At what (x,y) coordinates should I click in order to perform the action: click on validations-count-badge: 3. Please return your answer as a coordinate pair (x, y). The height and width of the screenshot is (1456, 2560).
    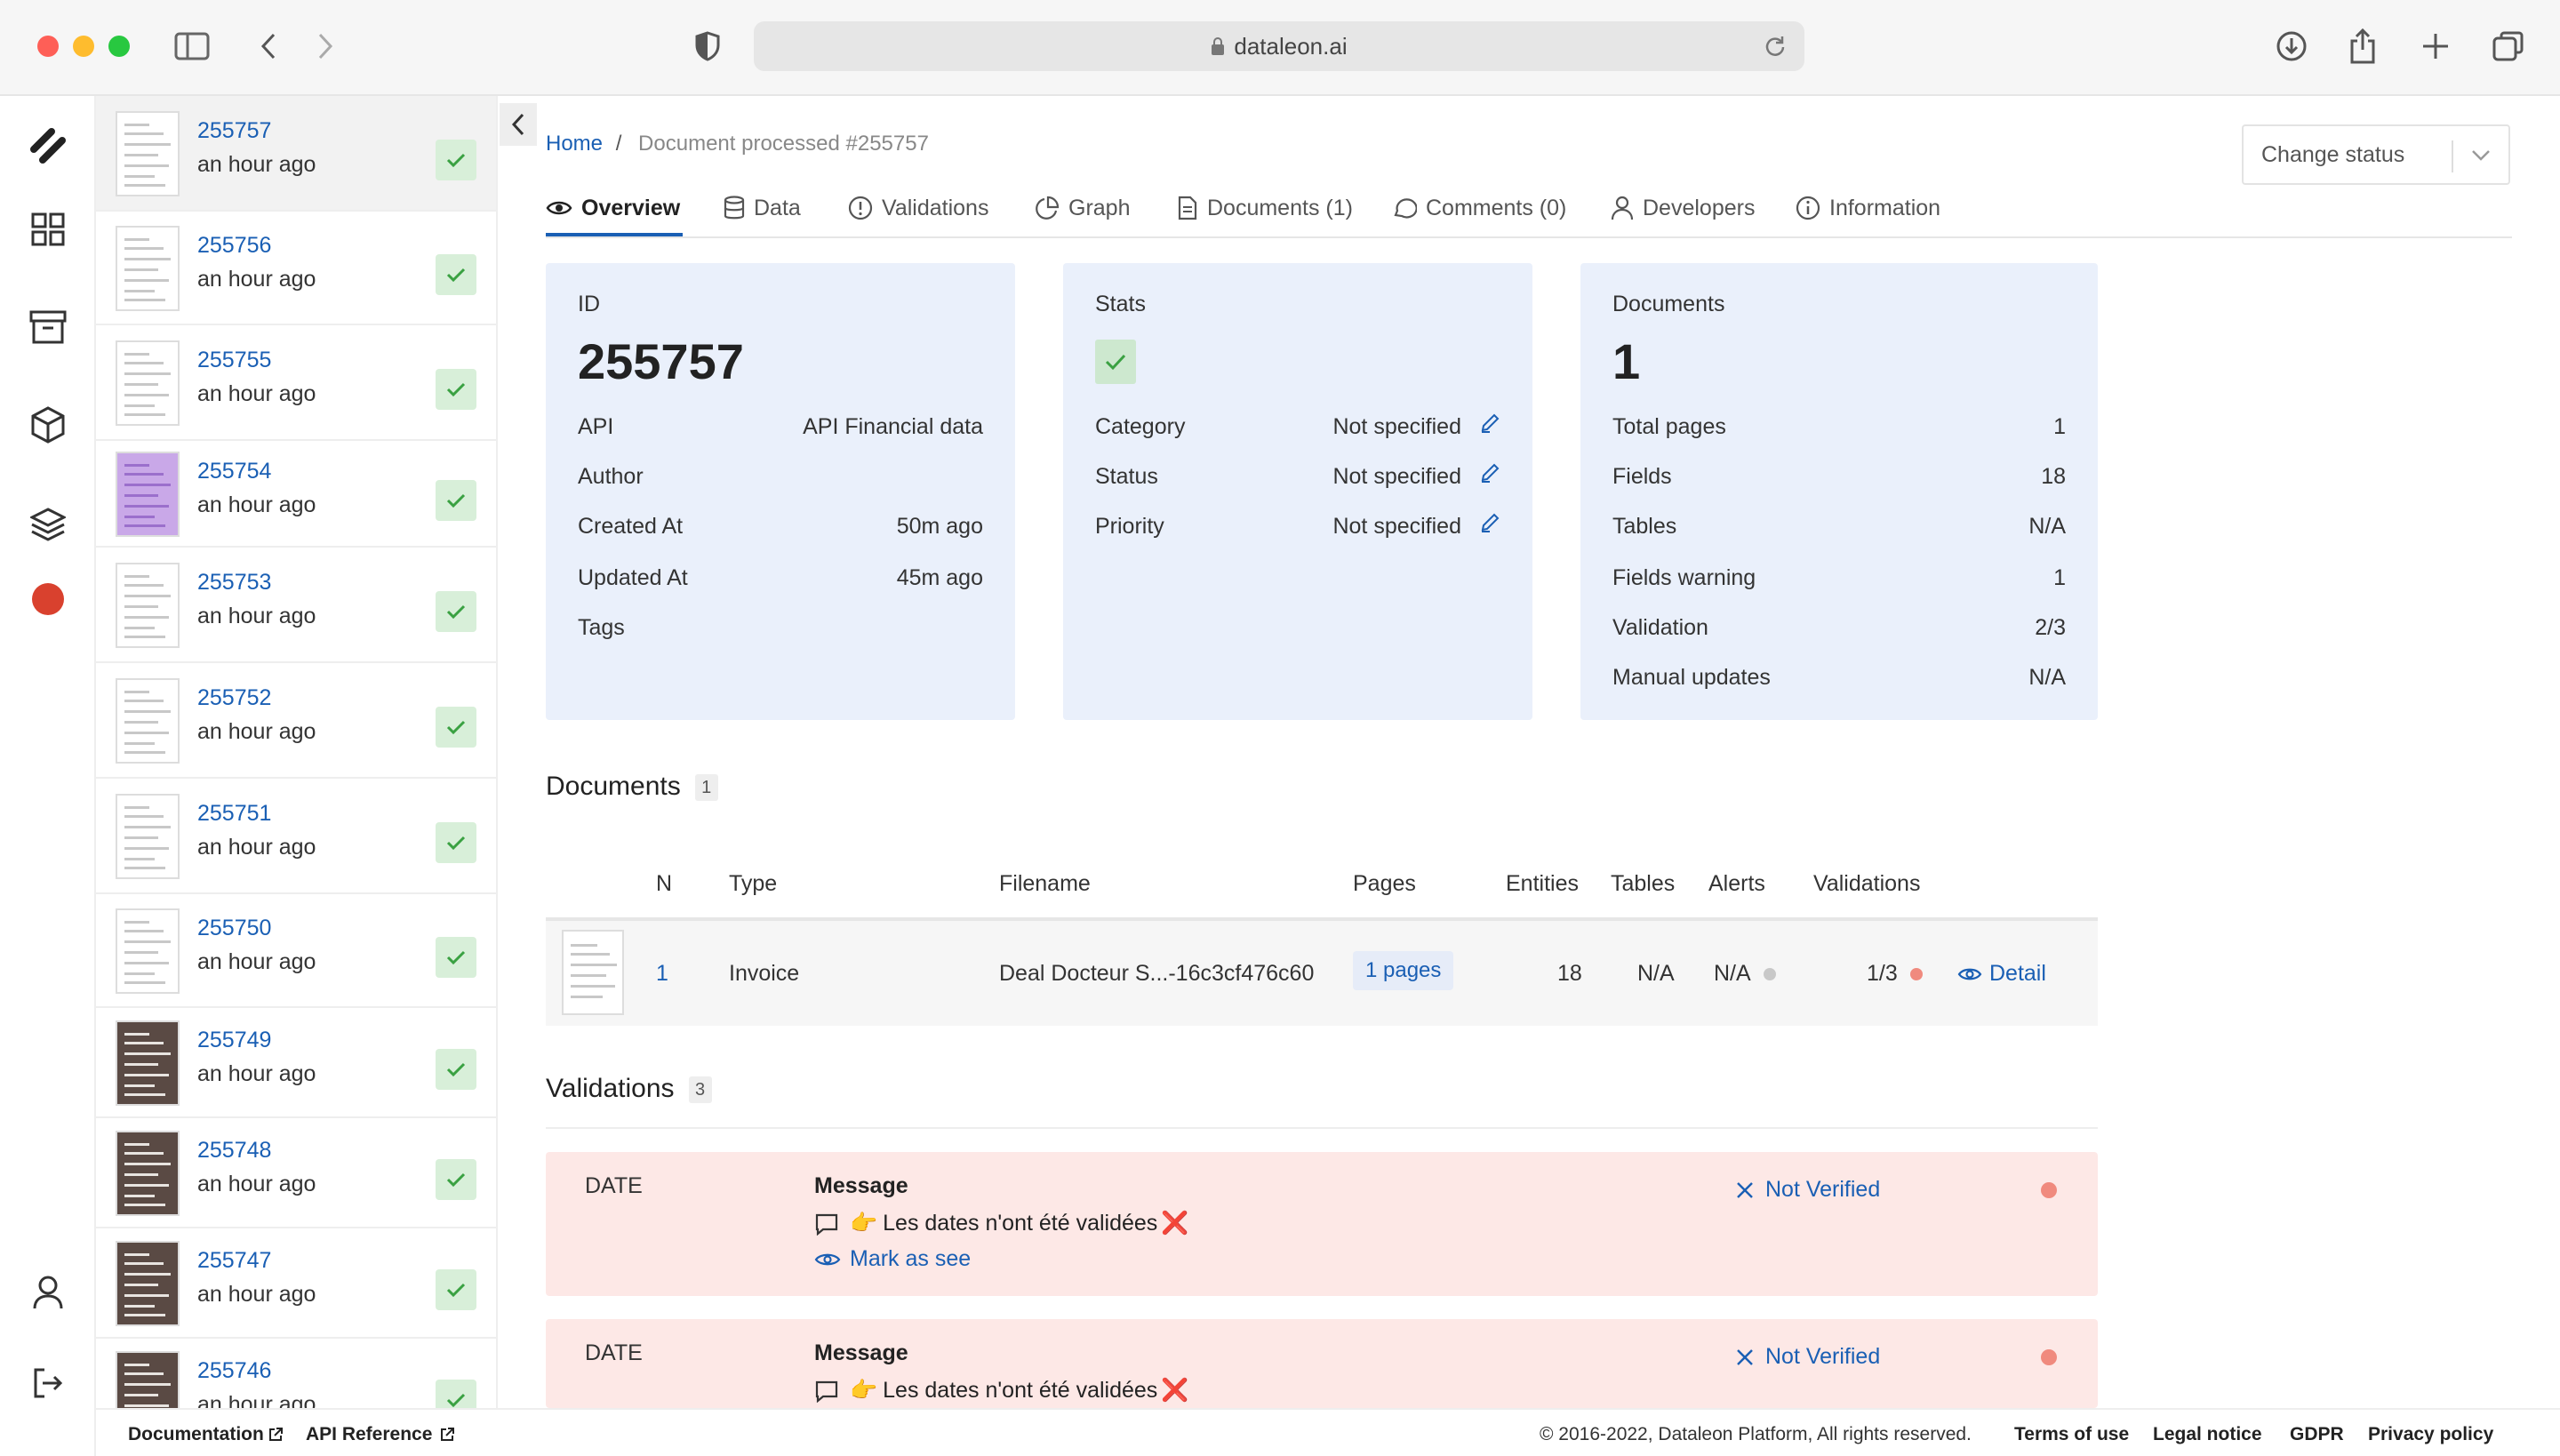
    Looking at the image, I should click on (700, 1090).